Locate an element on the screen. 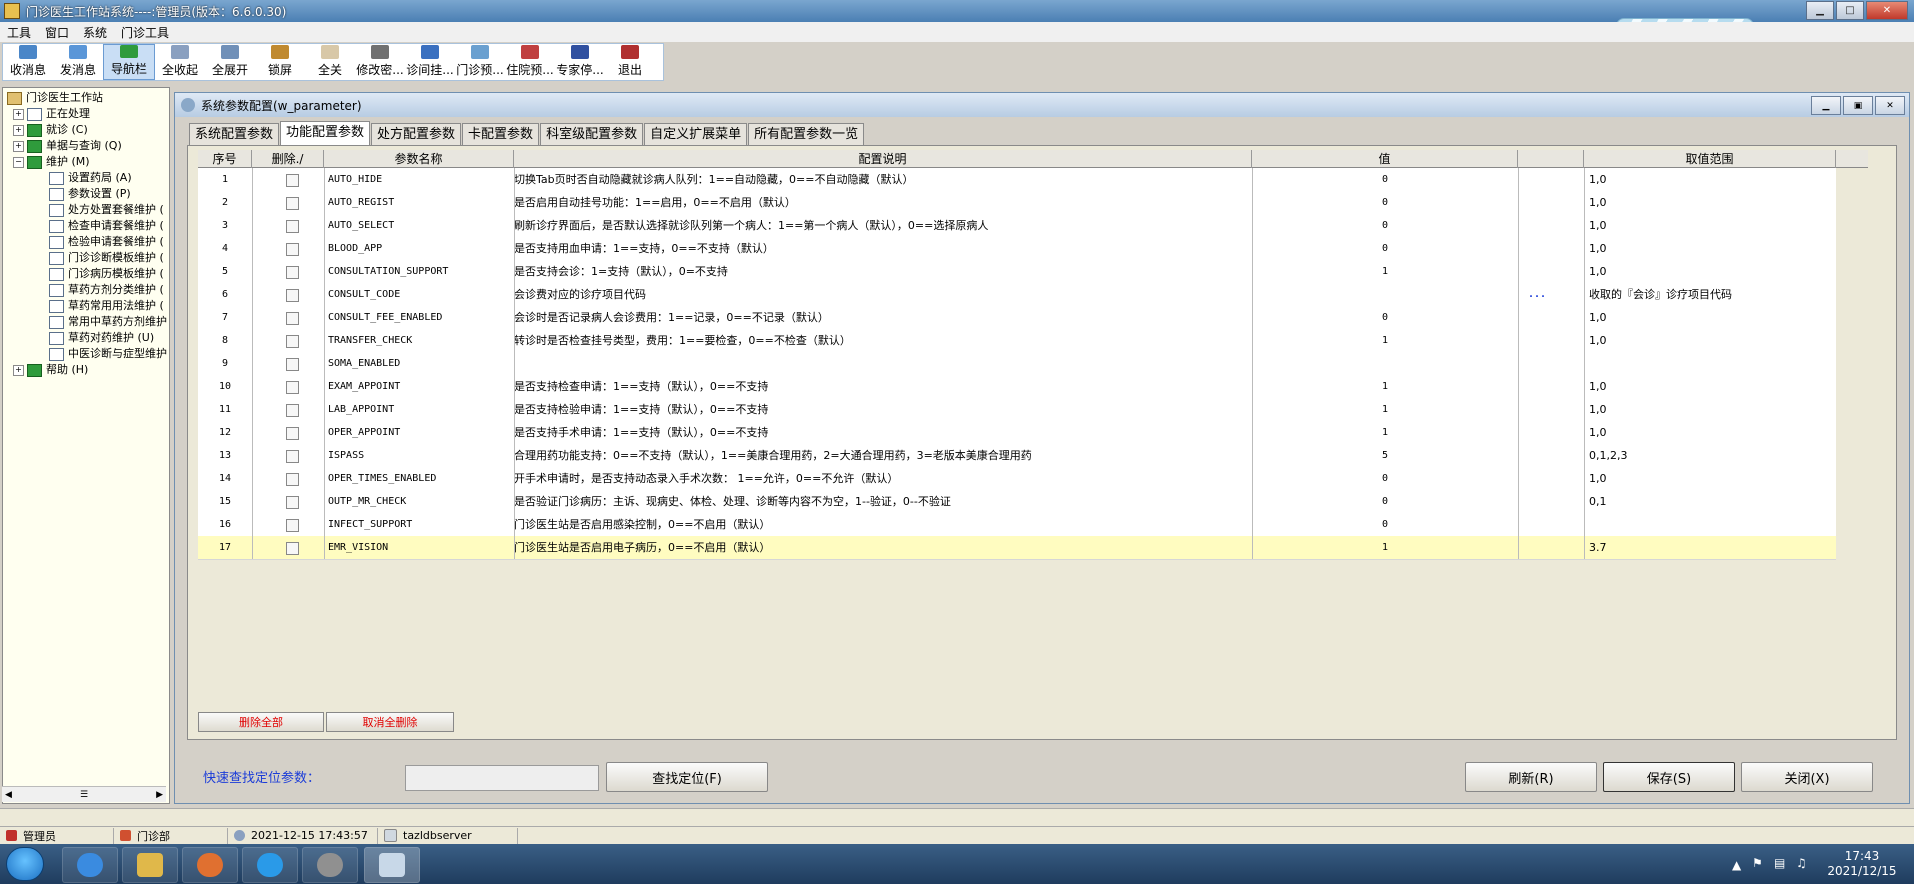 This screenshot has height=884, width=1914. tree-item-visit: + 就诊 (C) is located at coordinates (50, 130).